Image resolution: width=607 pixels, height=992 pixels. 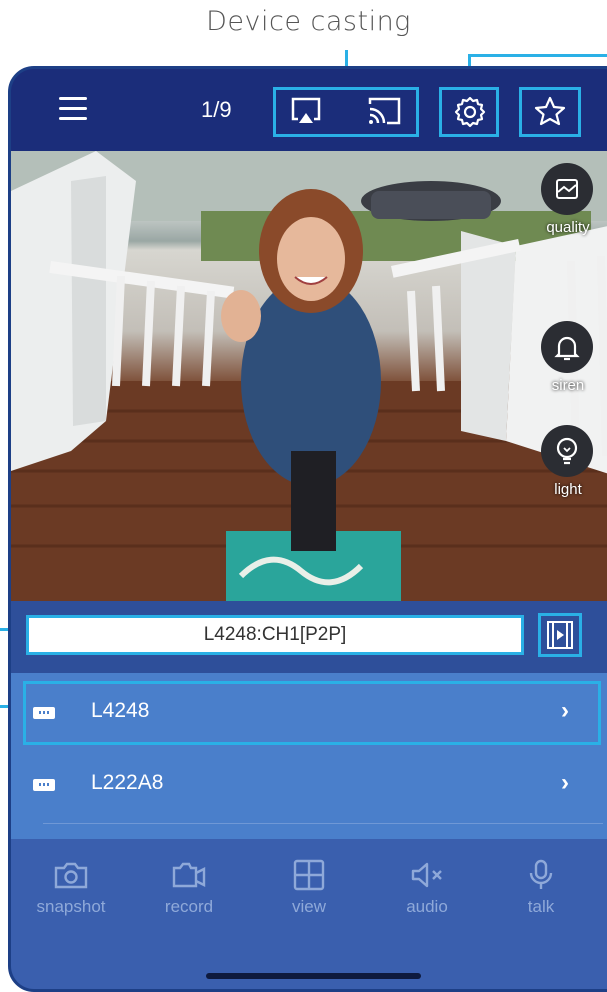 I want to click on audio-label: audio, so click(x=427, y=906).